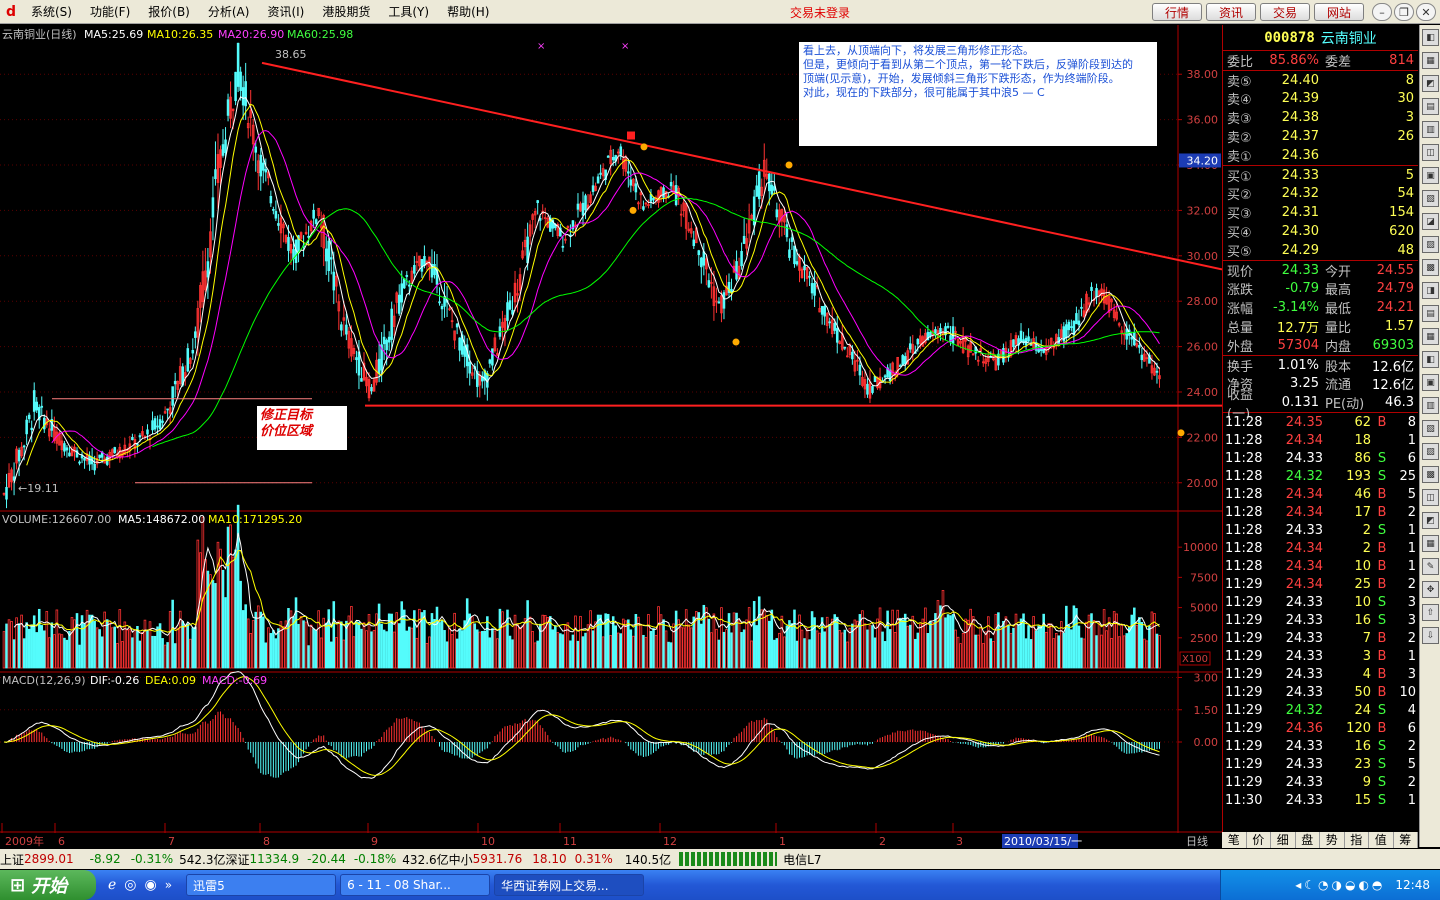 This screenshot has width=1440, height=900. Describe the element at coordinates (1308, 840) in the screenshot. I see `quote-tab: 盘` at that location.